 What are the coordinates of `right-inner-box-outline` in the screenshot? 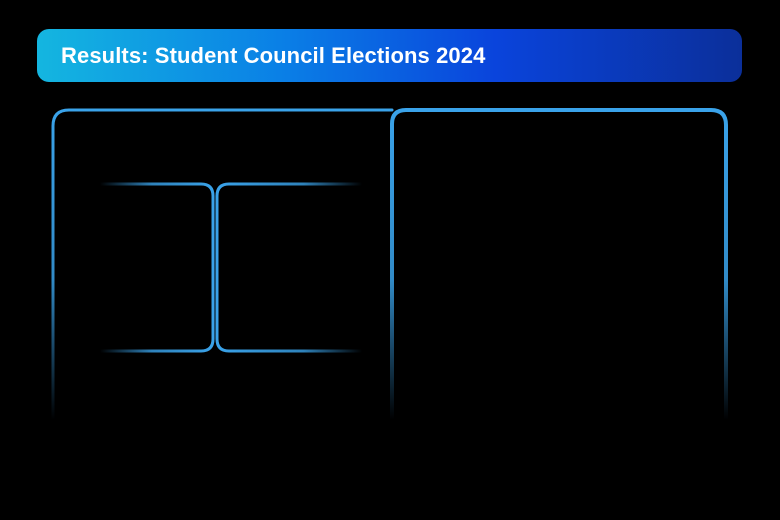 It's located at (289, 267).